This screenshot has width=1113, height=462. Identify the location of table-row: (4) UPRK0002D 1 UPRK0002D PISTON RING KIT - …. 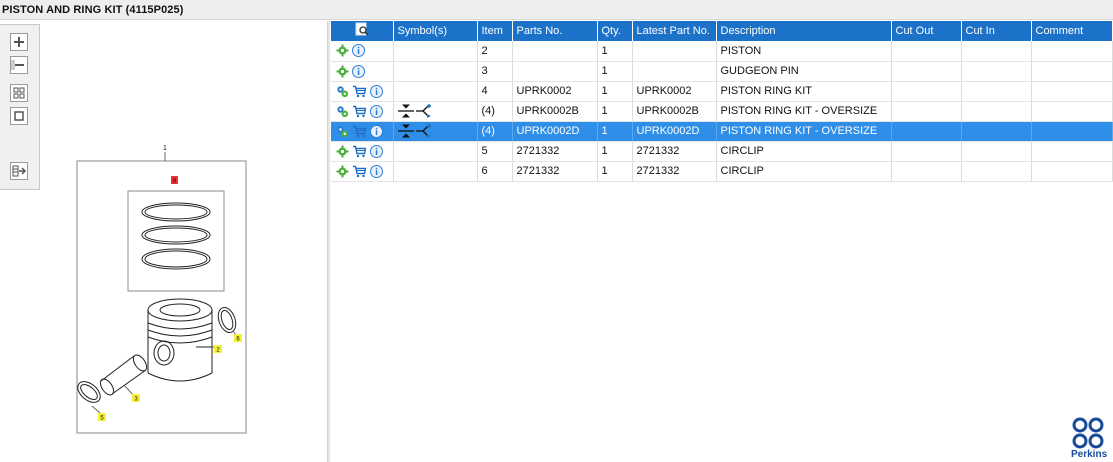
(722, 131).